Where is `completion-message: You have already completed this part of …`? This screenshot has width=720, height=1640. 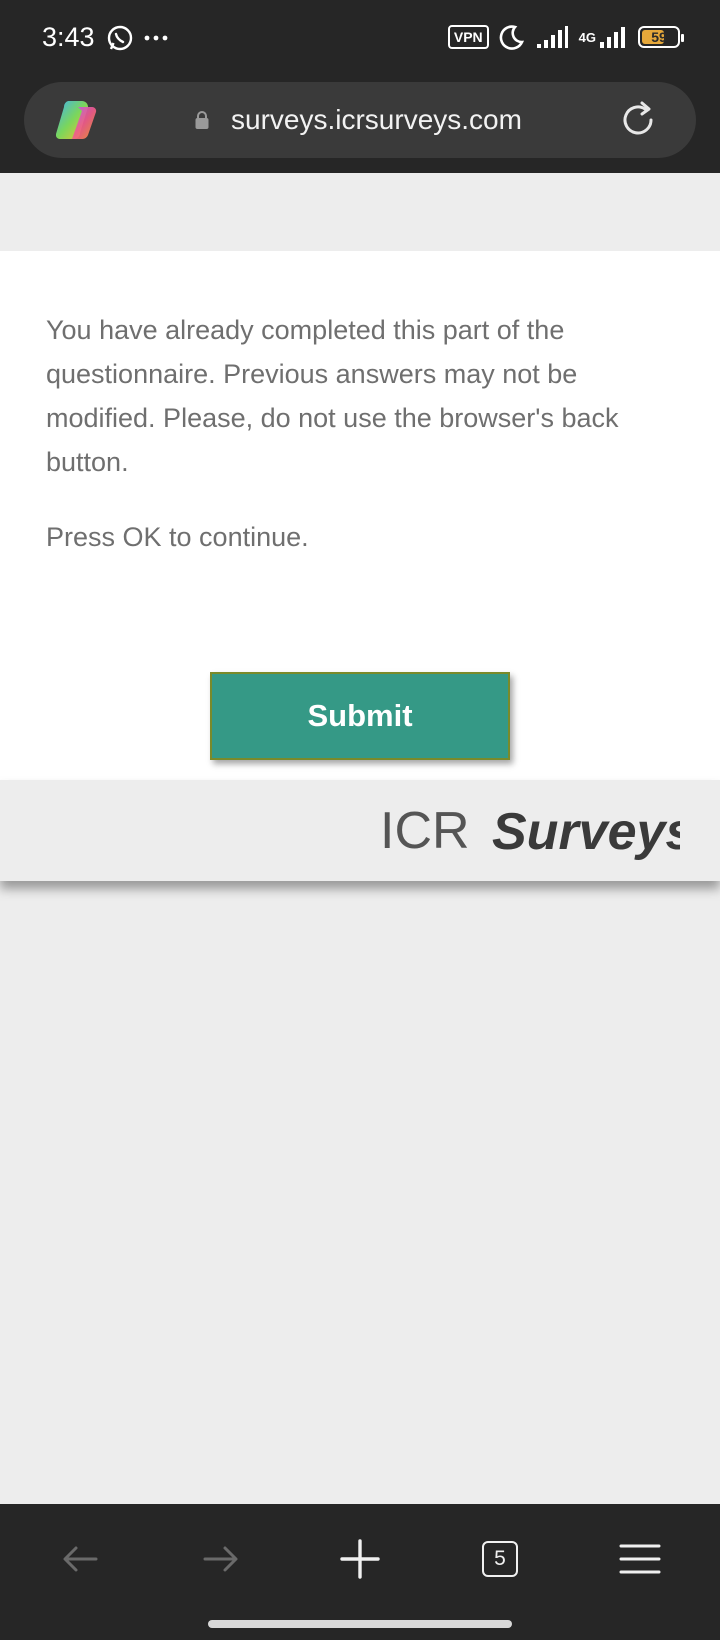
completion-message: You have already completed this part of … is located at coordinates (332, 396).